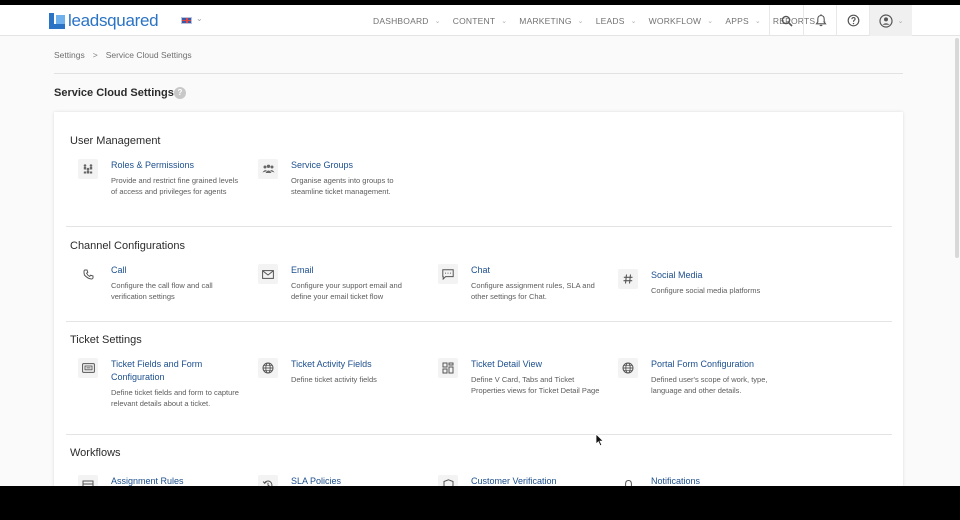  I want to click on setting-title: Email, so click(356, 270).